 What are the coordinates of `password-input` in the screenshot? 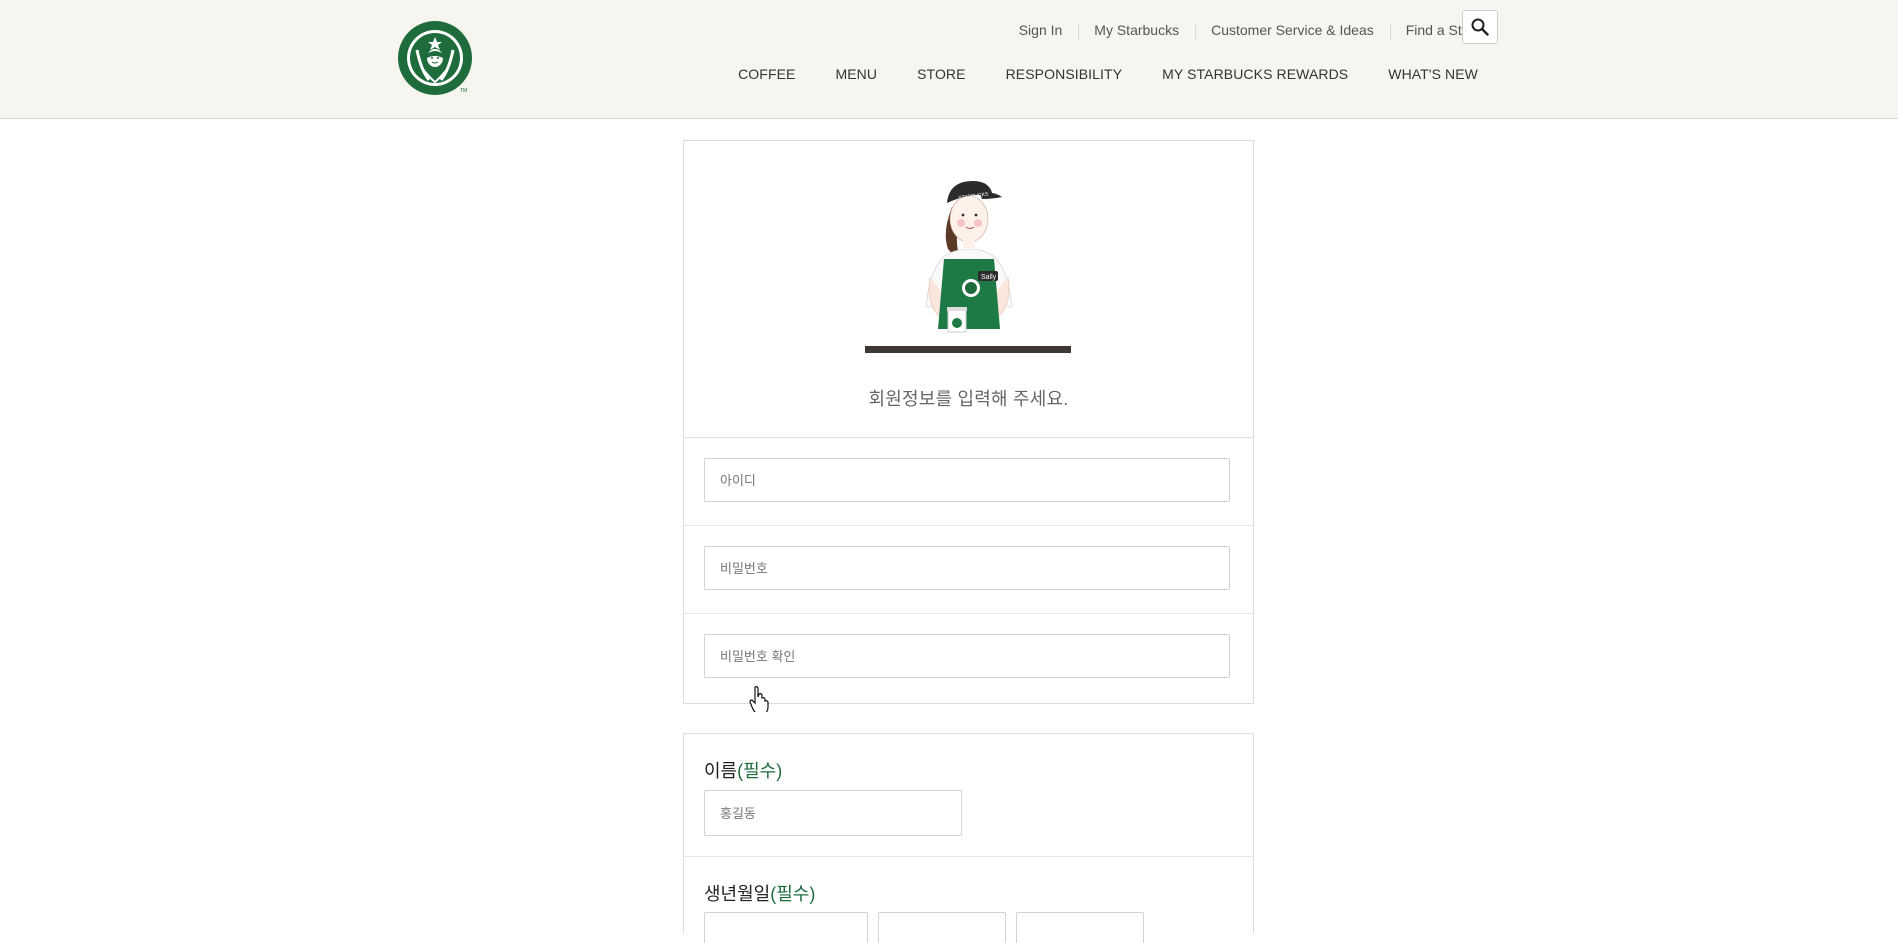 It's located at (967, 568).